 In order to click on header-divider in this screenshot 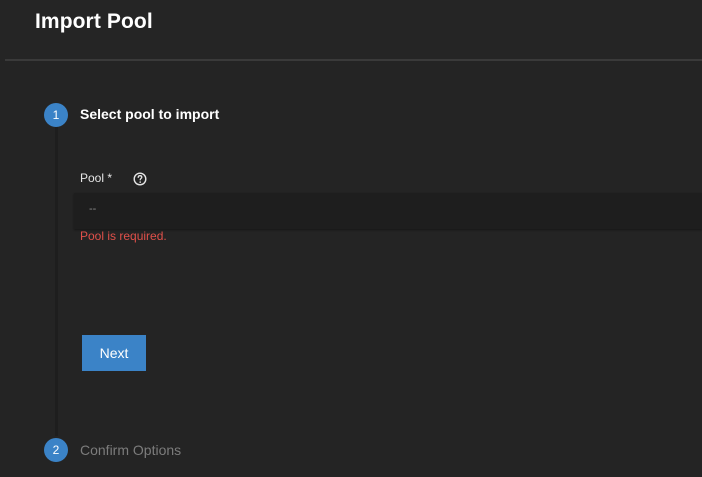, I will do `click(353, 60)`.